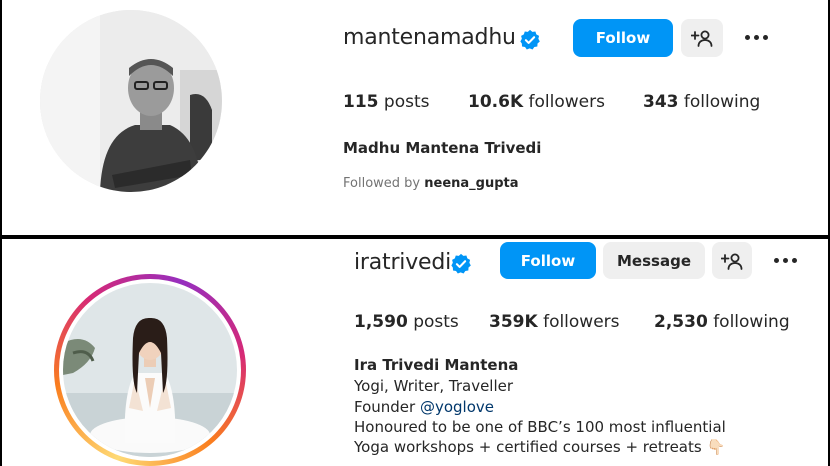 This screenshot has height=466, width=830. I want to click on bio-line: Yogi, Writer, Traveller, so click(434, 386).